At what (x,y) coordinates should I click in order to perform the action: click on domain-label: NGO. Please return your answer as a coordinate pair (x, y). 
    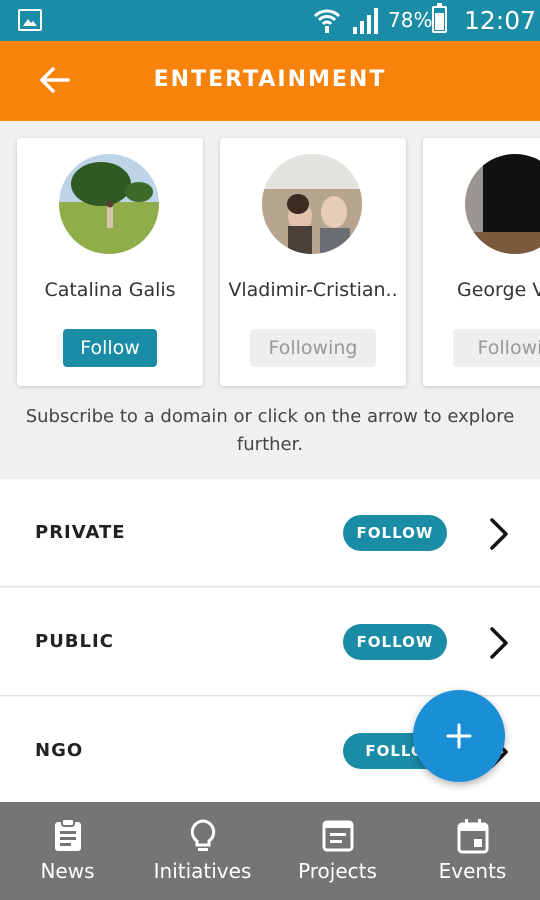
    Looking at the image, I should click on (59, 750).